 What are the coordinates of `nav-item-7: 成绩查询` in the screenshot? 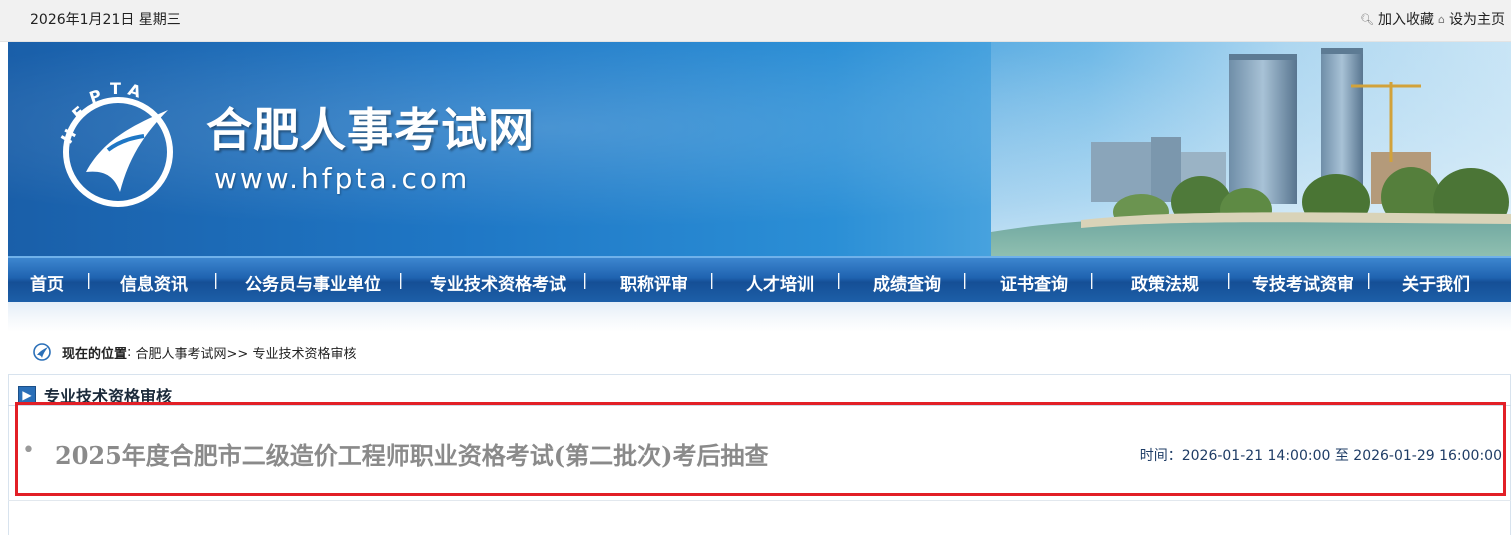 It's located at (907, 282).